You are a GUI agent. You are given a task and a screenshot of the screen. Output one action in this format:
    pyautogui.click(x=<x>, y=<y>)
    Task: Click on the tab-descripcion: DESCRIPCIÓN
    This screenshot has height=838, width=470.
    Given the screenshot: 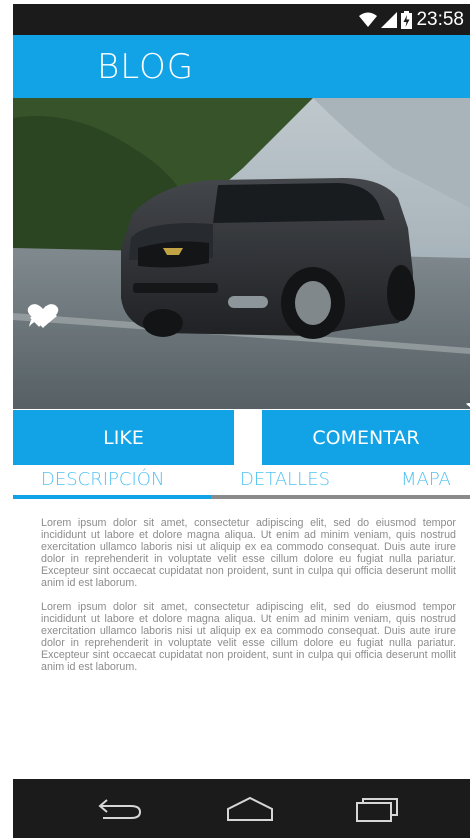 What is the action you would take?
    pyautogui.click(x=102, y=479)
    